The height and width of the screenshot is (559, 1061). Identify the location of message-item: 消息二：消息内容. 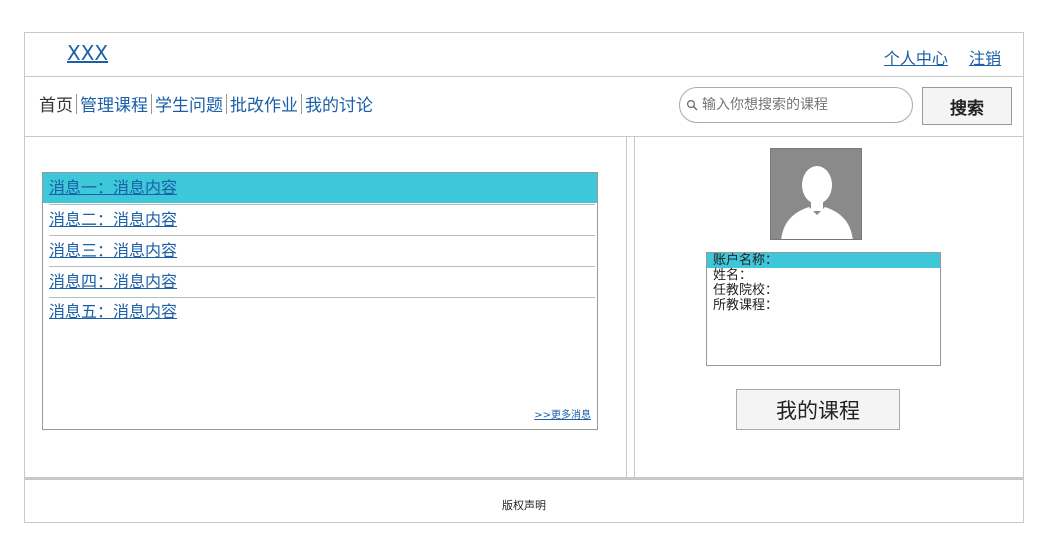
(320, 220).